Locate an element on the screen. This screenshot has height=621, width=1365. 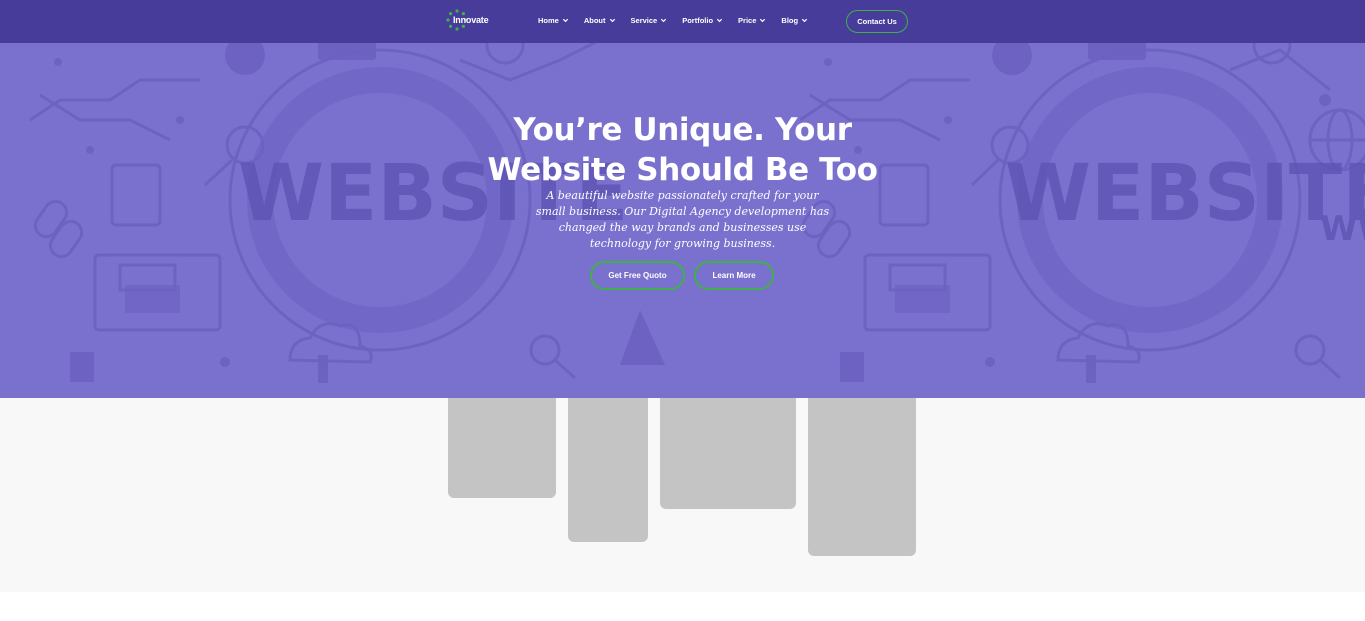
main-nav: Home About Service Portfolio Price Blog is located at coordinates (680, 20).